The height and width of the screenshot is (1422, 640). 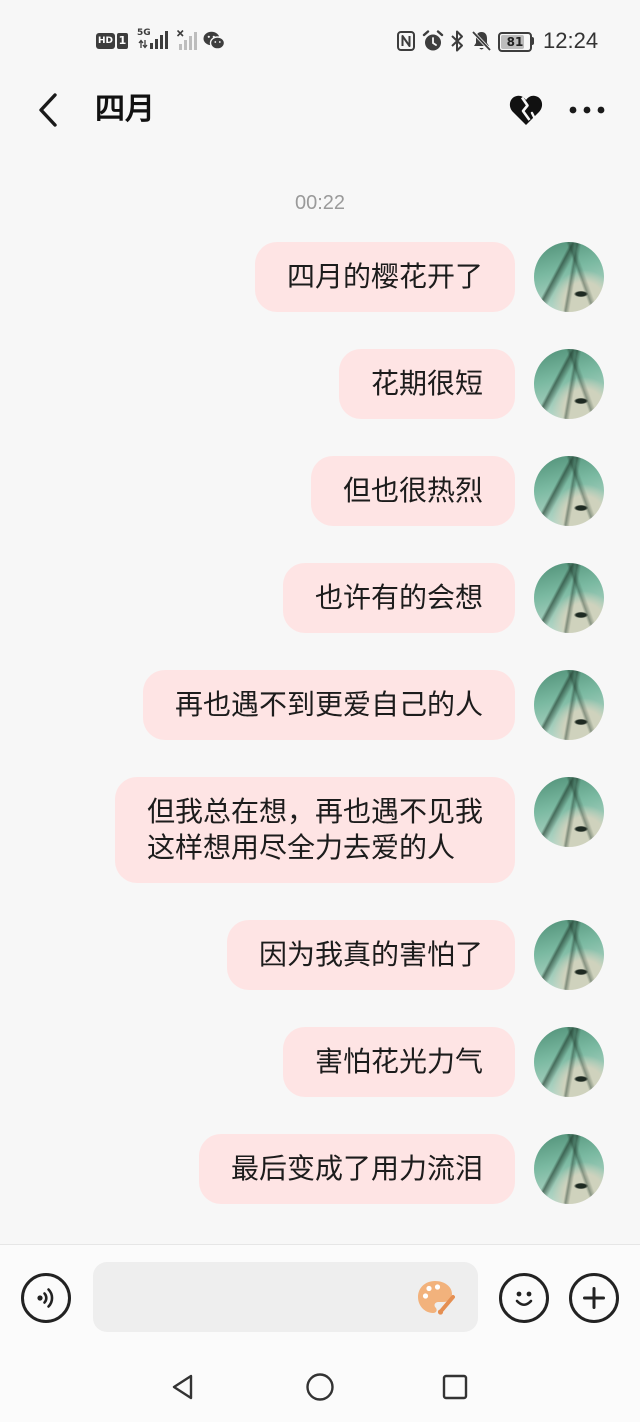 I want to click on message-bubble: 再也遇不到更爱自己的人, so click(x=328, y=705).